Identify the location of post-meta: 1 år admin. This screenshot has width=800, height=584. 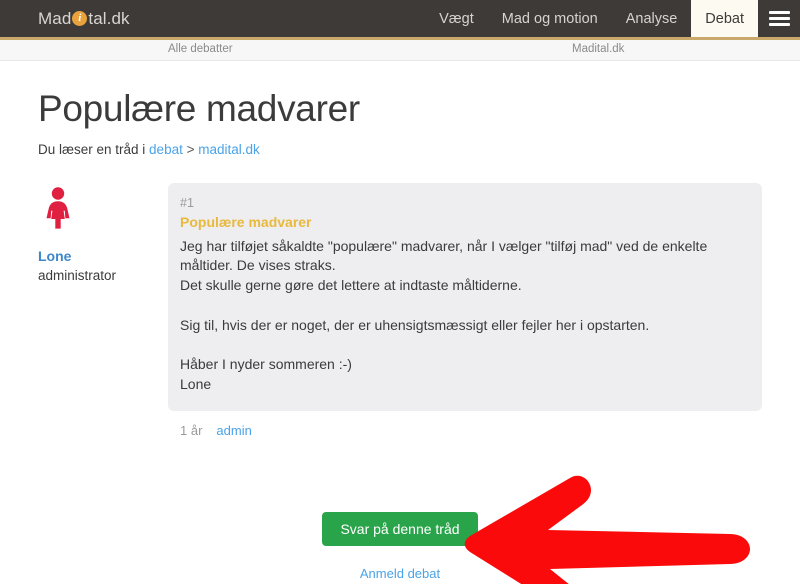
(471, 430).